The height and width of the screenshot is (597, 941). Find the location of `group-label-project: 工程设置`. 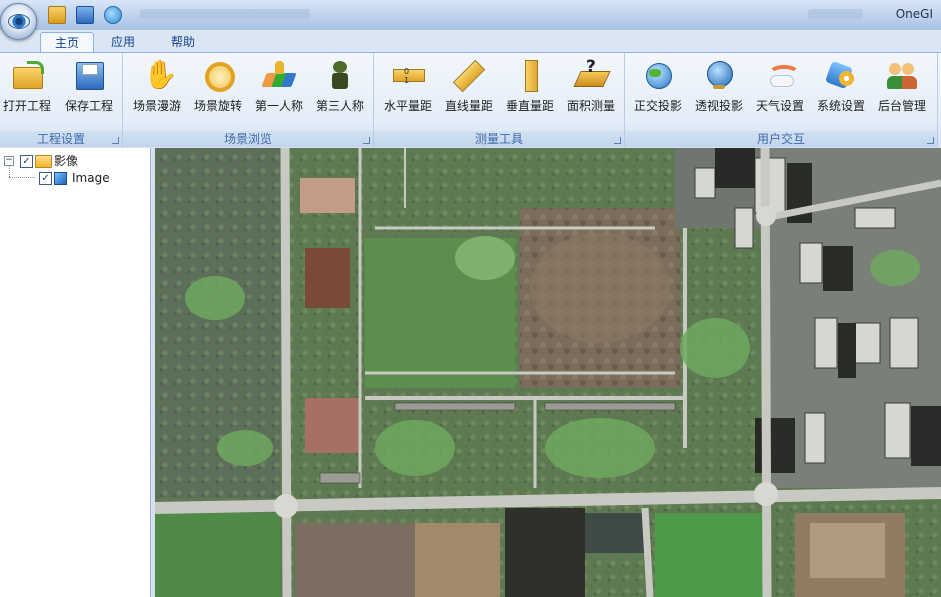

group-label-project: 工程设置 is located at coordinates (61, 139).